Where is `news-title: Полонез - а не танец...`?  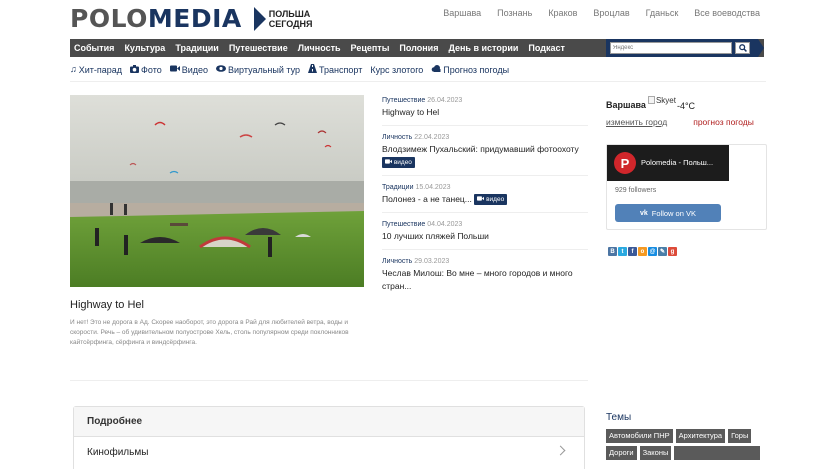
news-title: Полонез - а не танец... is located at coordinates (427, 199).